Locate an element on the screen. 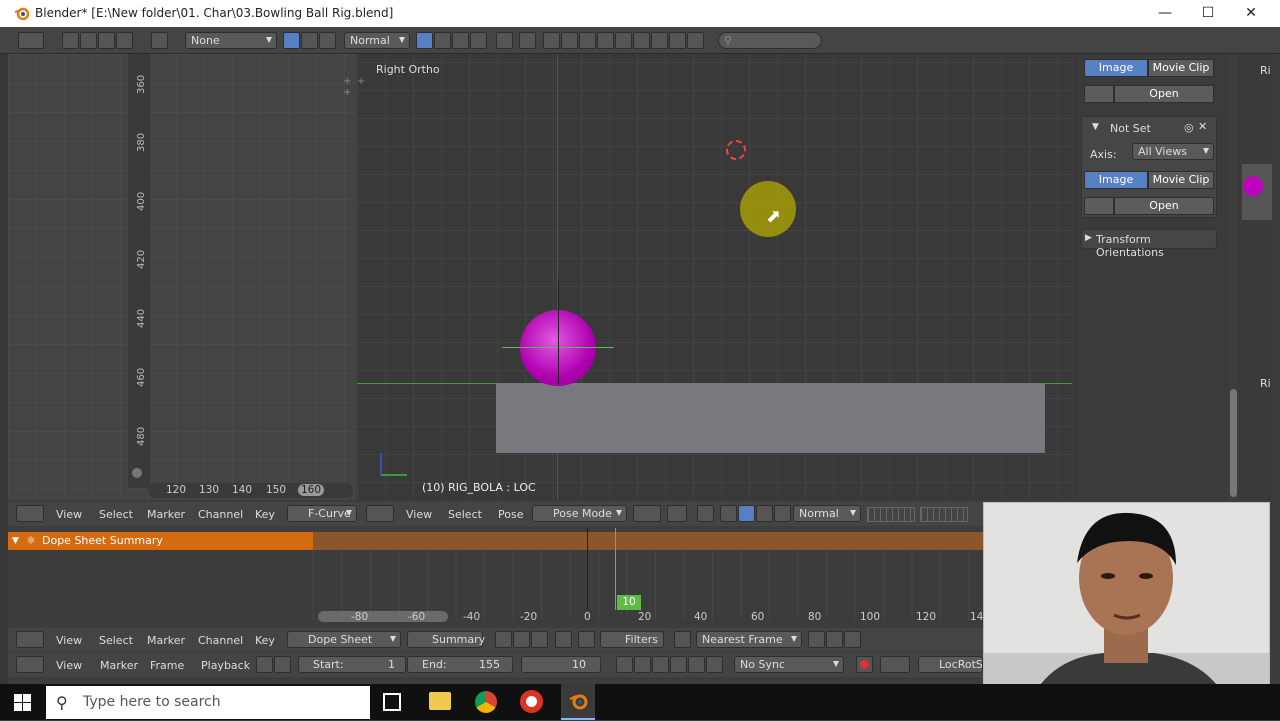 Image resolution: width=1280 pixels, height=721 pixels. keying-set-field: LocRotSc is located at coordinates (950, 664).